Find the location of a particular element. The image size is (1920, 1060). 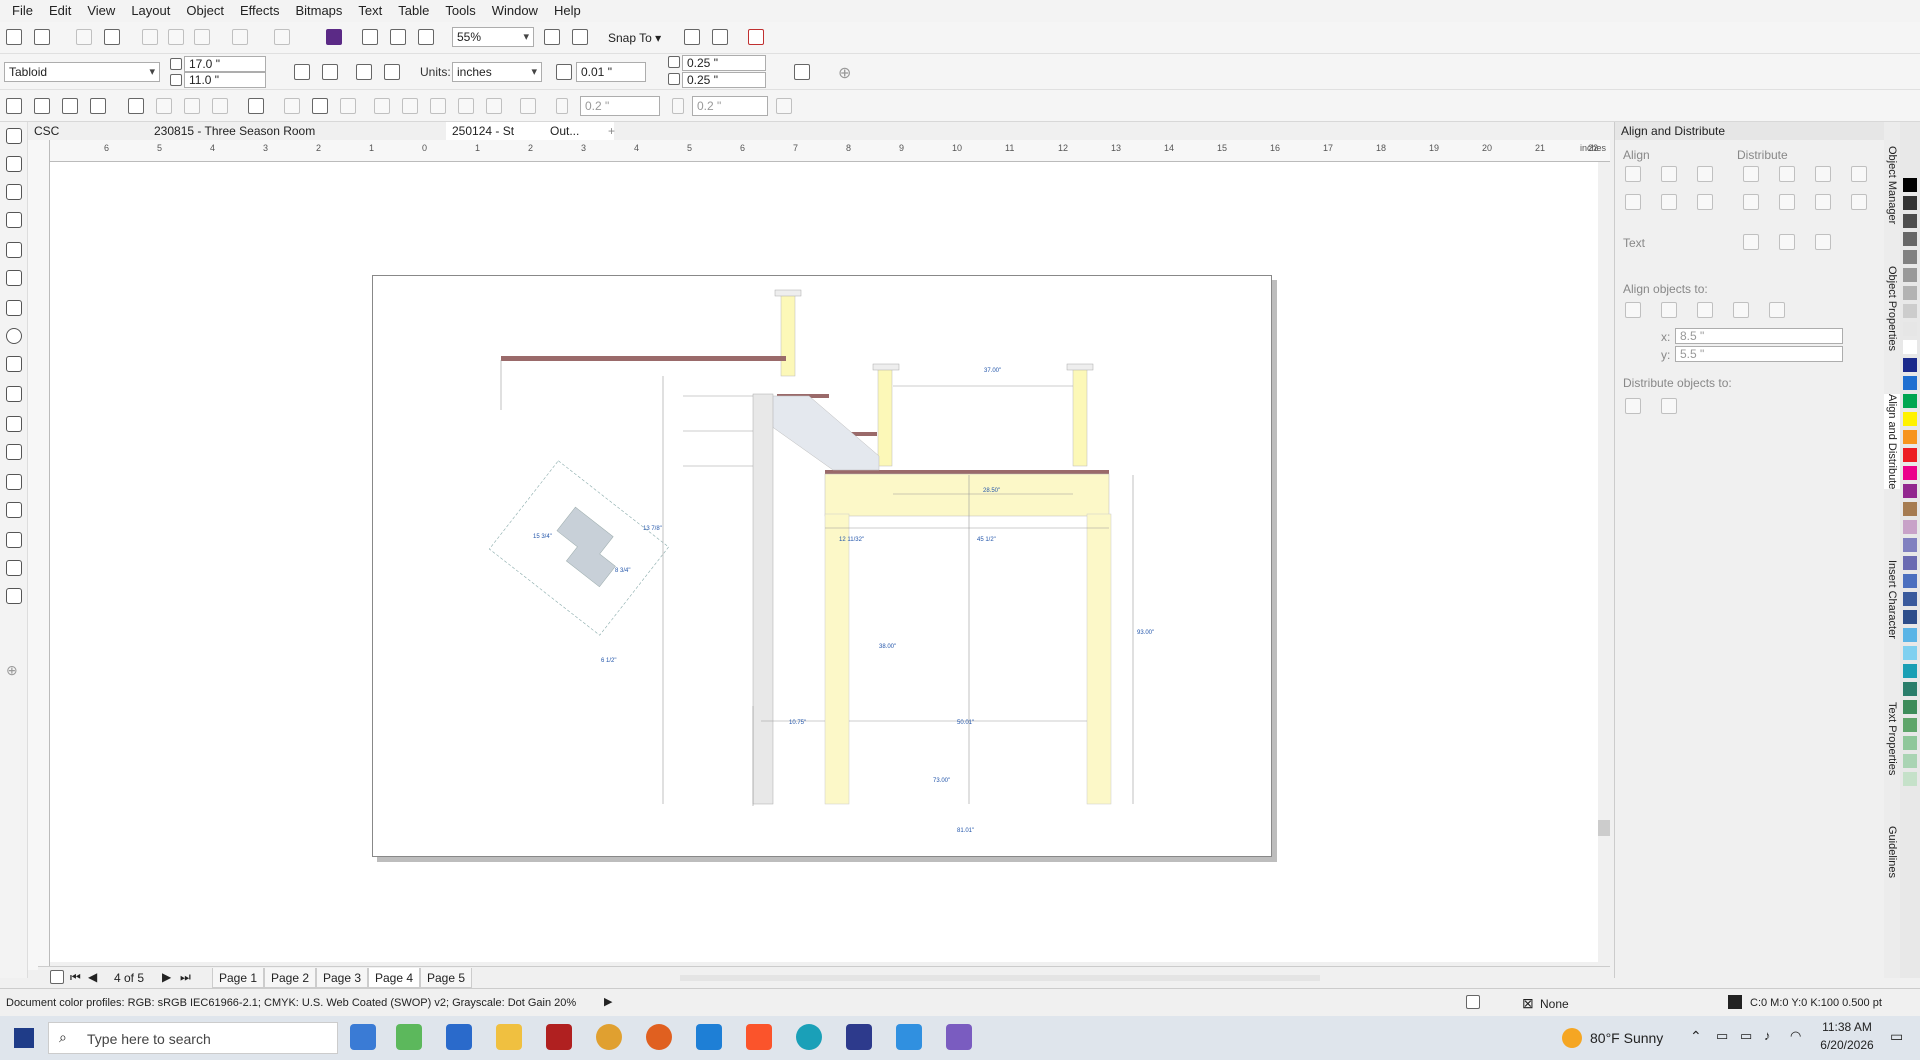

app-red-icon is located at coordinates (559, 1037).